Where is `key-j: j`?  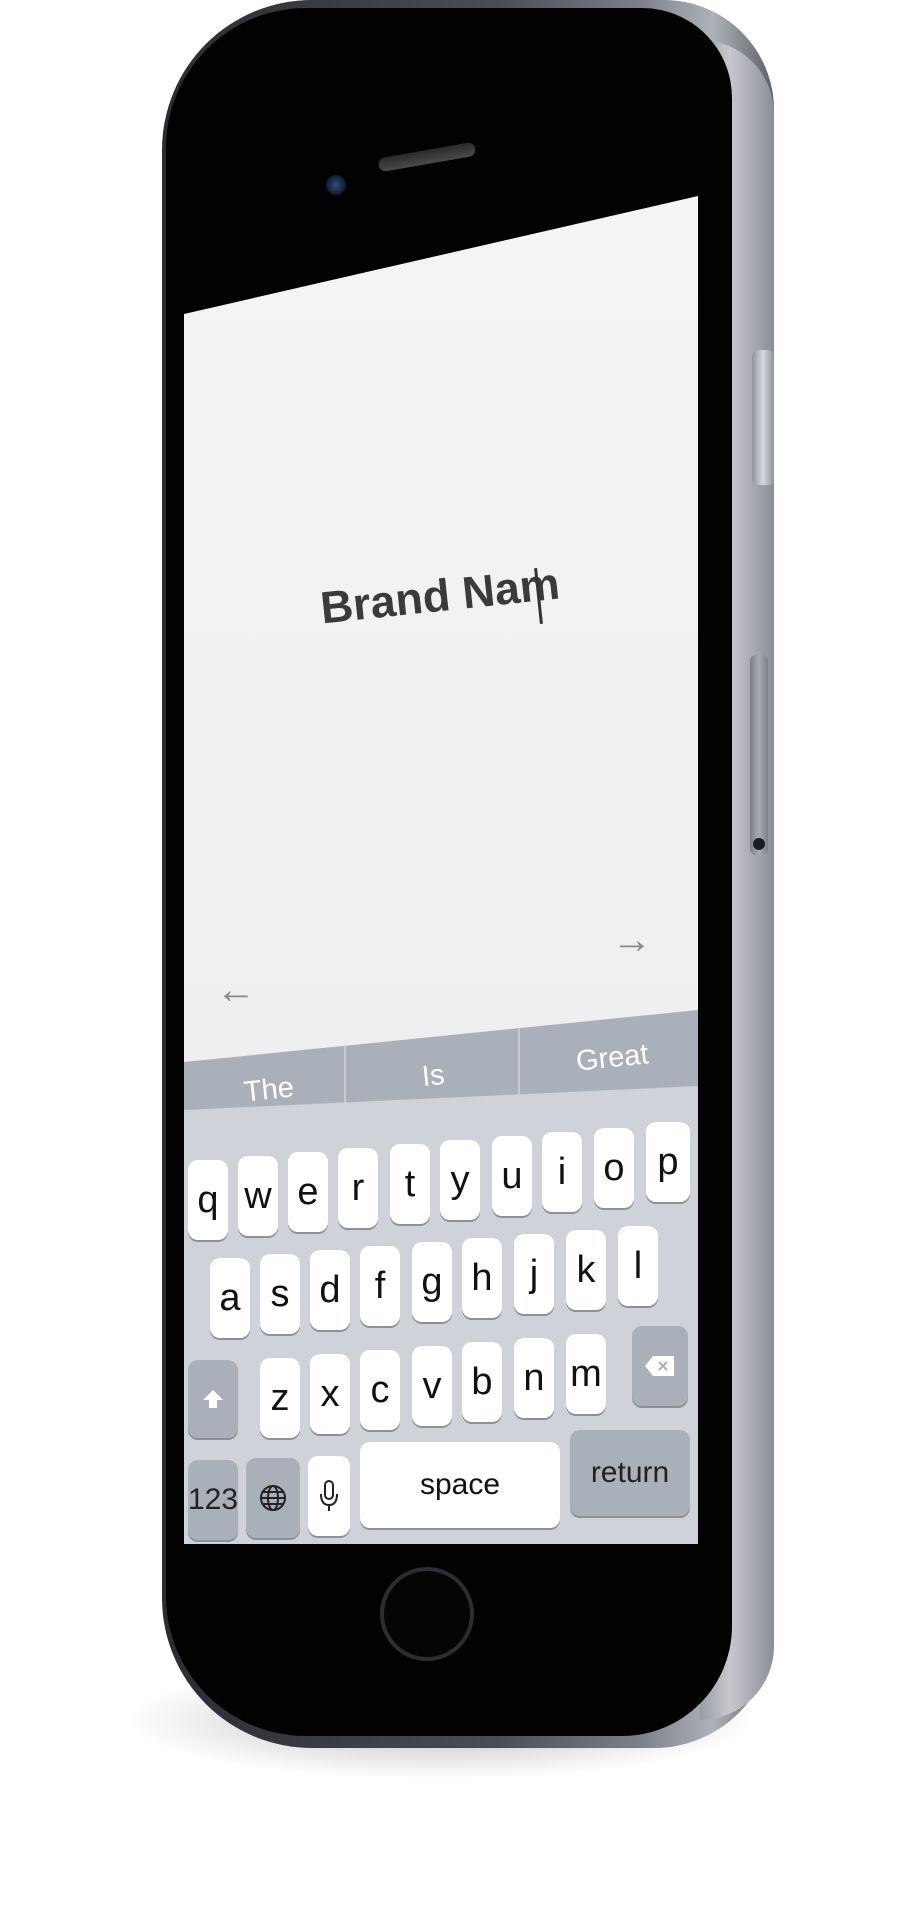 key-j: j is located at coordinates (534, 1274).